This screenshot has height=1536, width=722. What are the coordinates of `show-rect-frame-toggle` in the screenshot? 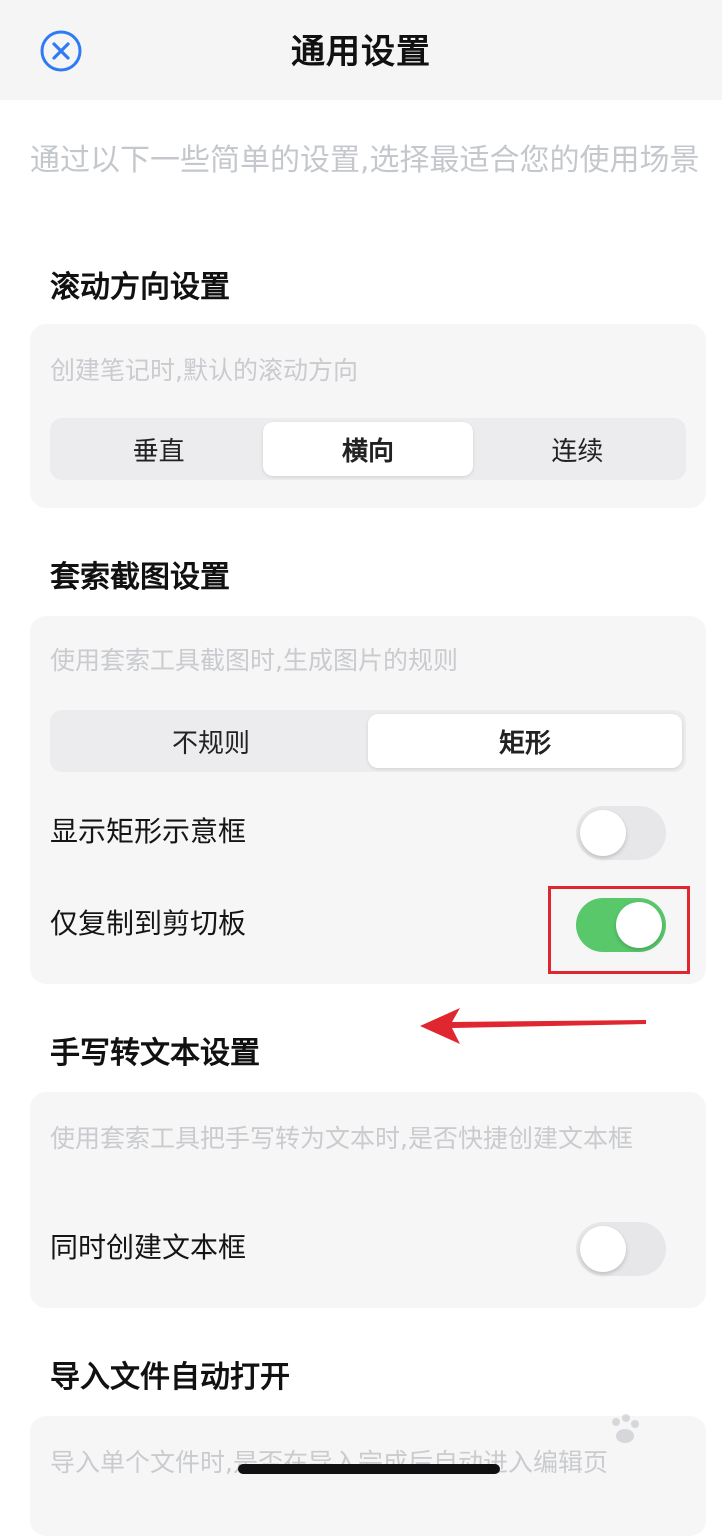 It's located at (621, 833).